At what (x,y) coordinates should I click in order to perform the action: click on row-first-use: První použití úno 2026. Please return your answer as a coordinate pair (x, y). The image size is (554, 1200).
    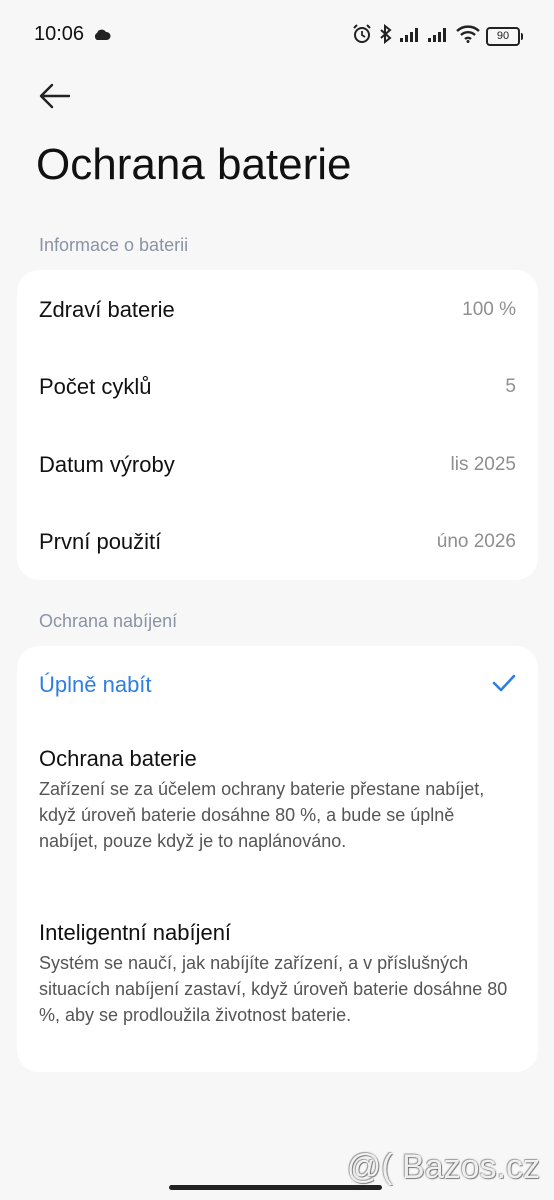
    Looking at the image, I should click on (277, 542).